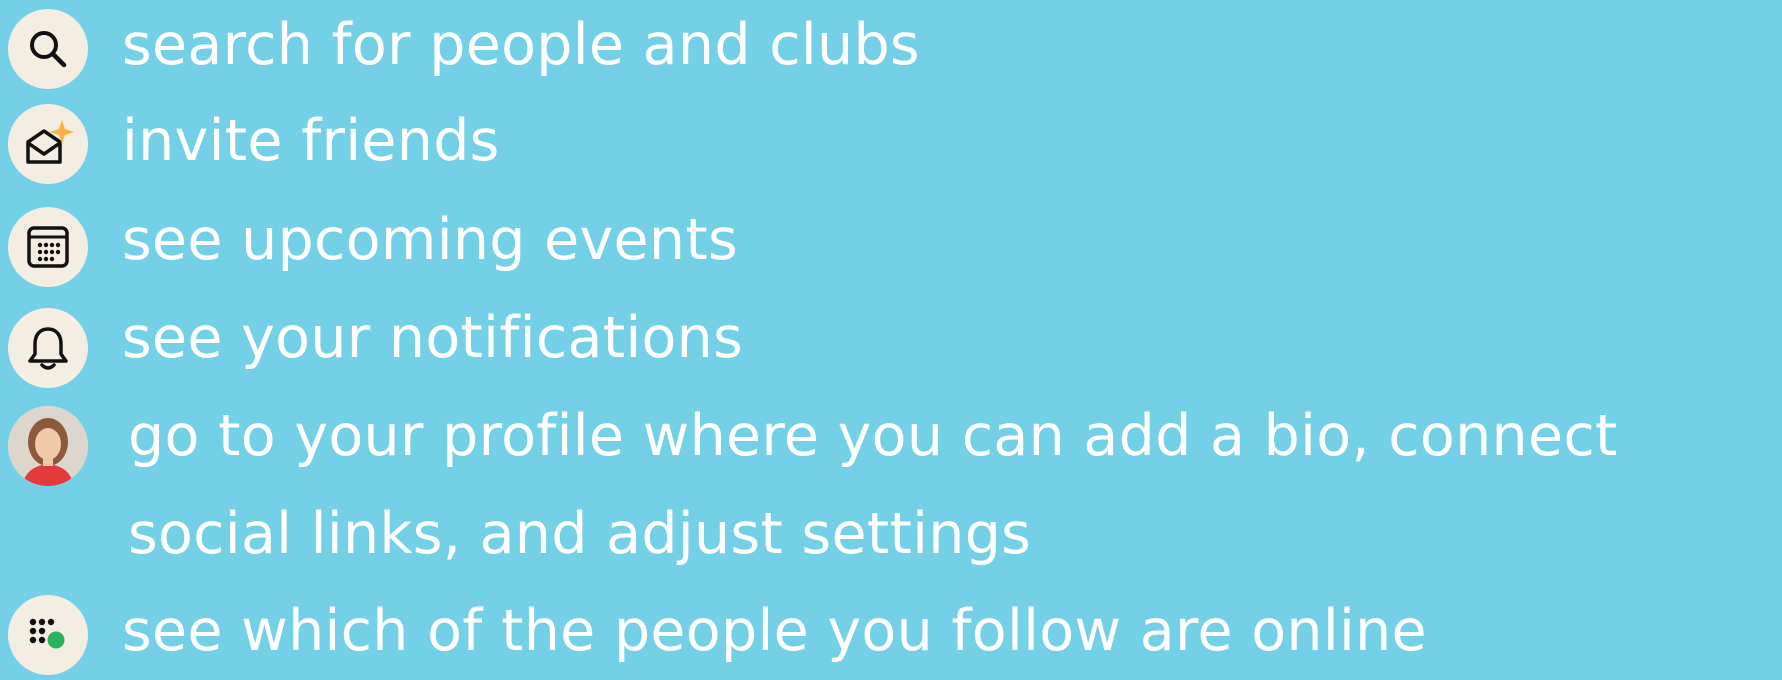 This screenshot has width=1782, height=680. I want to click on calendar-icon, so click(48, 247).